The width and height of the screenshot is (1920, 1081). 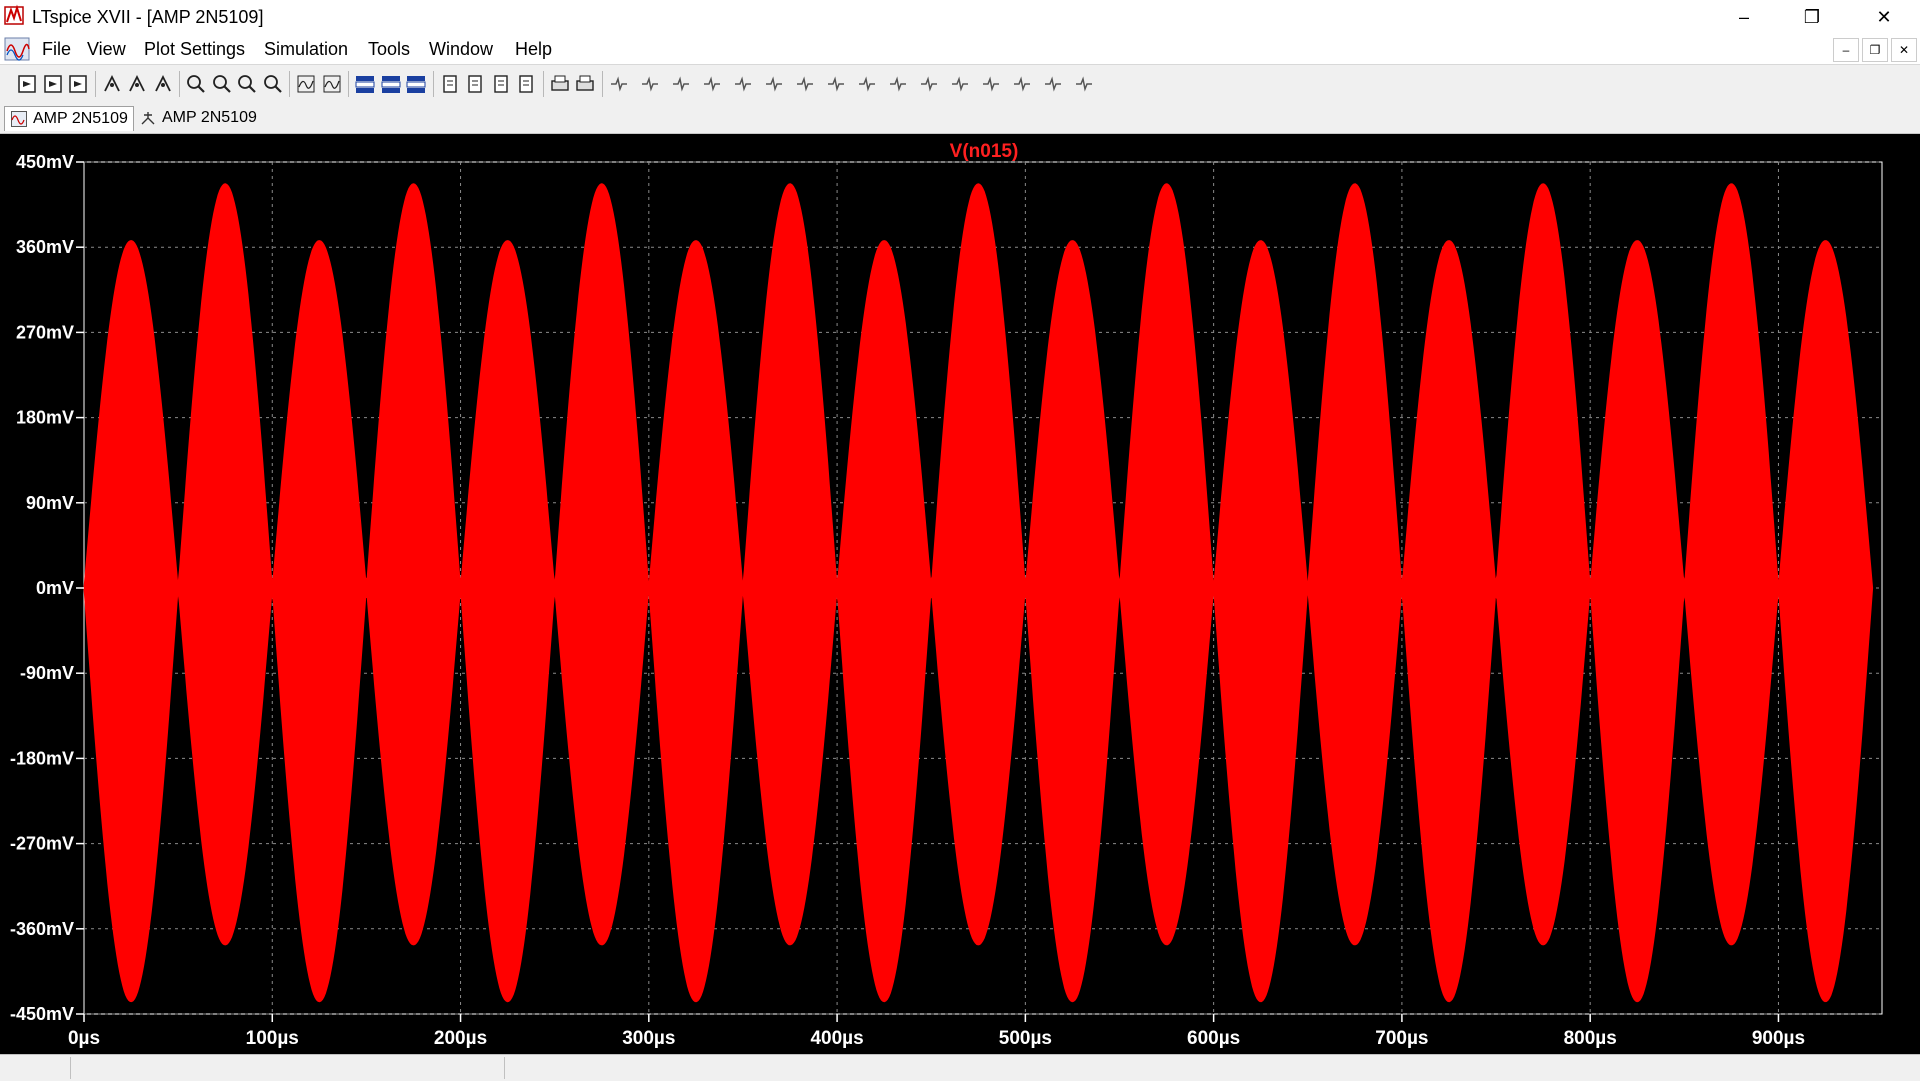 I want to click on y-tick-label: 90mV, so click(x=50, y=503).